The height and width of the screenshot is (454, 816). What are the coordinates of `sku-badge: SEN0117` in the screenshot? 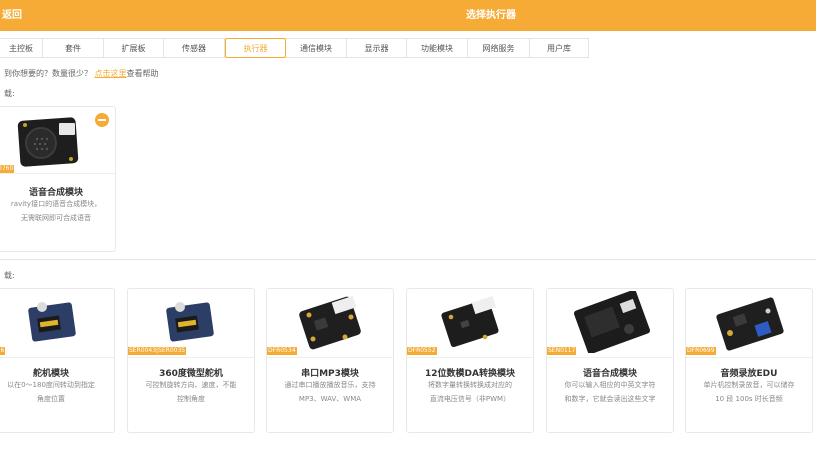 It's located at (562, 351).